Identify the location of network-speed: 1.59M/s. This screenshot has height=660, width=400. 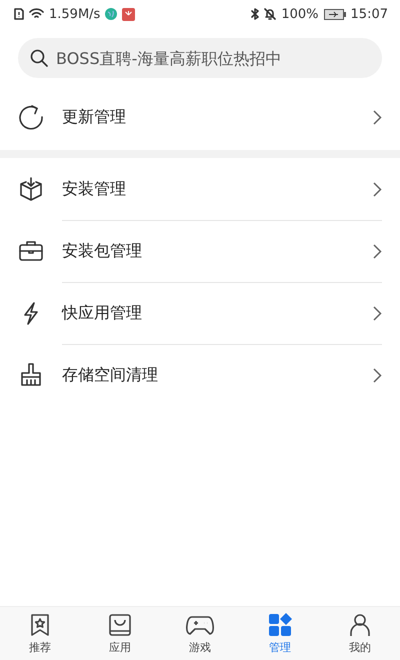
(74, 14).